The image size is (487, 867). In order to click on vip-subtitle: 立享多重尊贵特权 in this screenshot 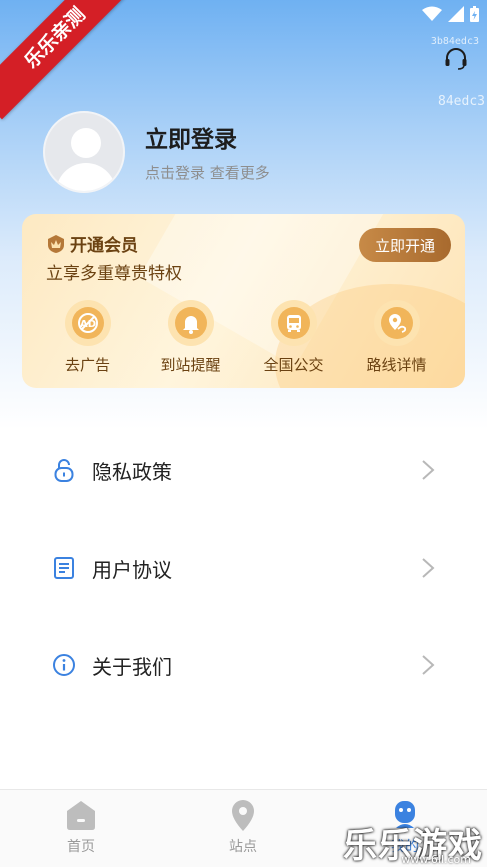, I will do `click(114, 274)`.